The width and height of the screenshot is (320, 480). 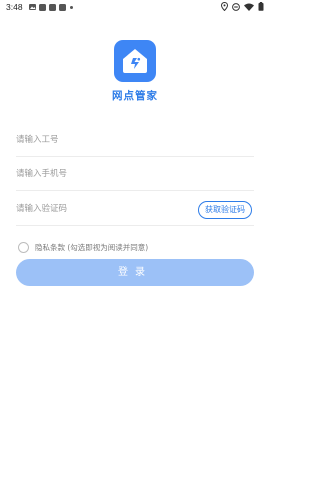 I want to click on system-icons, so click(x=242, y=6).